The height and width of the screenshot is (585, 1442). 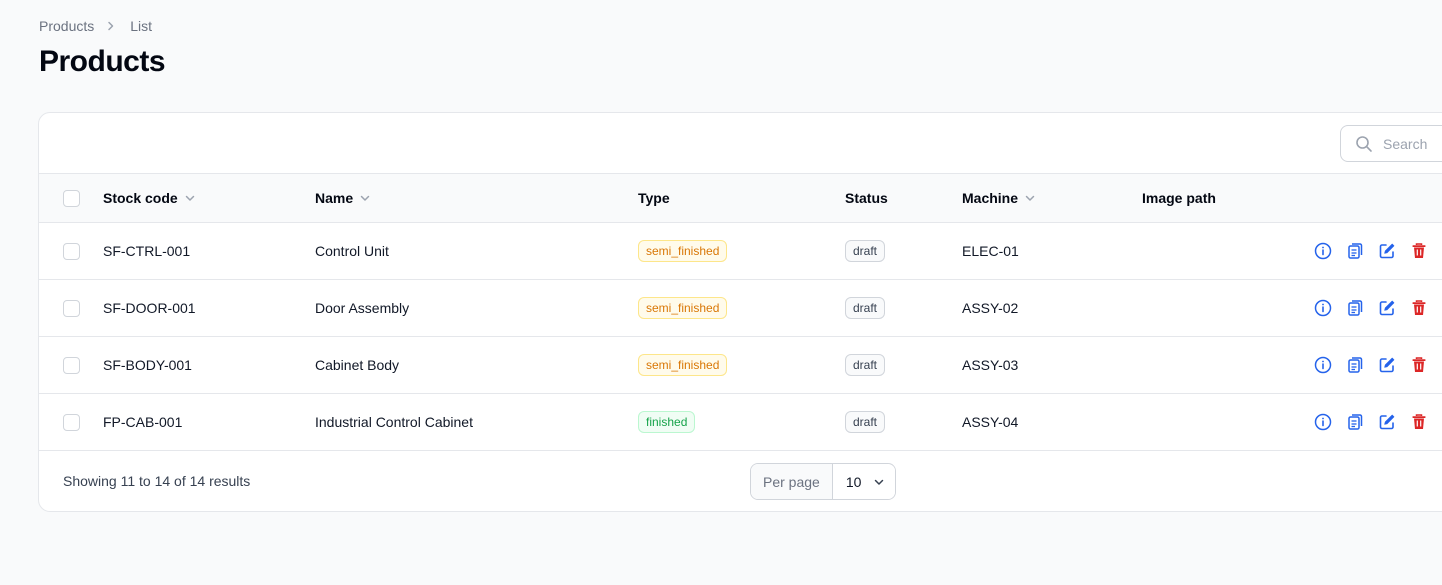 I want to click on per-page-label: Per page, so click(x=792, y=481).